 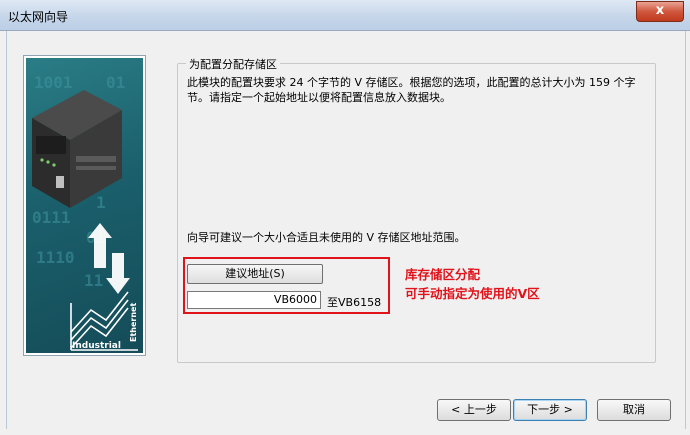 I want to click on svg-text: 1110, so click(x=55, y=257).